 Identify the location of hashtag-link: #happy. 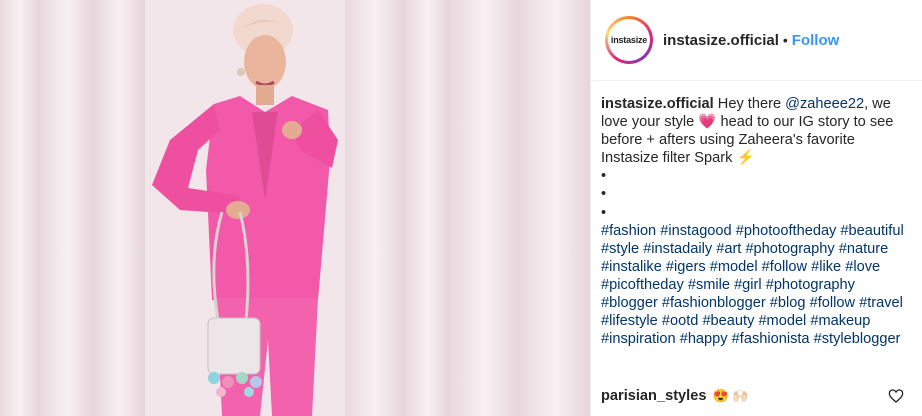
(704, 339).